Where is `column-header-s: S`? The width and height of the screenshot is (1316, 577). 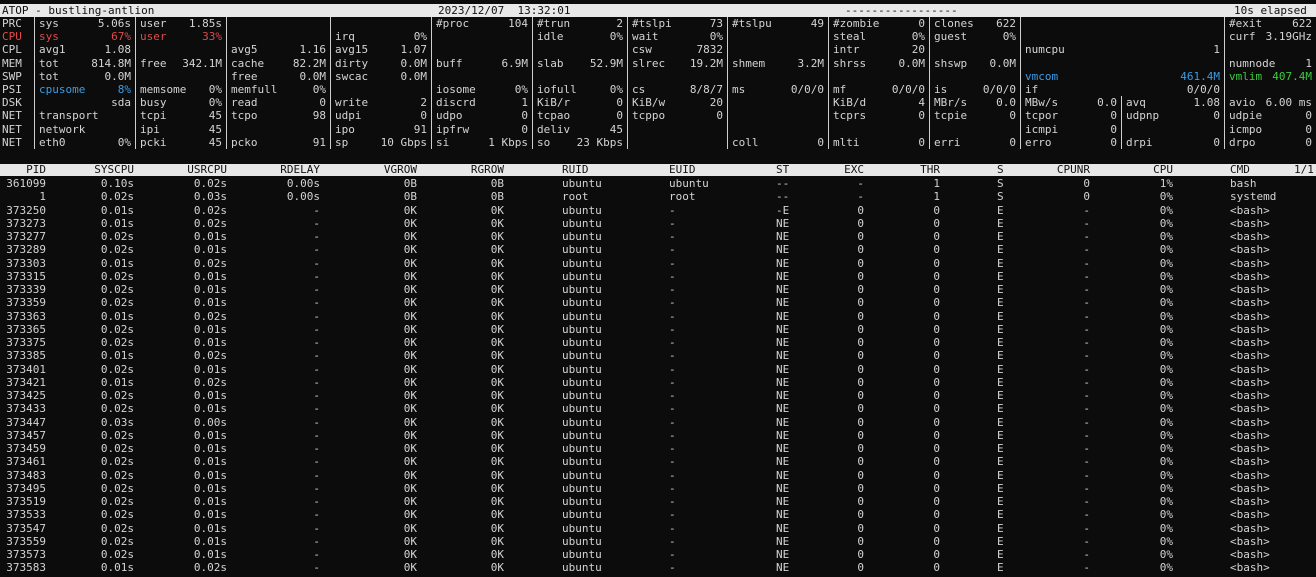
column-header-s: S is located at coordinates (1000, 170).